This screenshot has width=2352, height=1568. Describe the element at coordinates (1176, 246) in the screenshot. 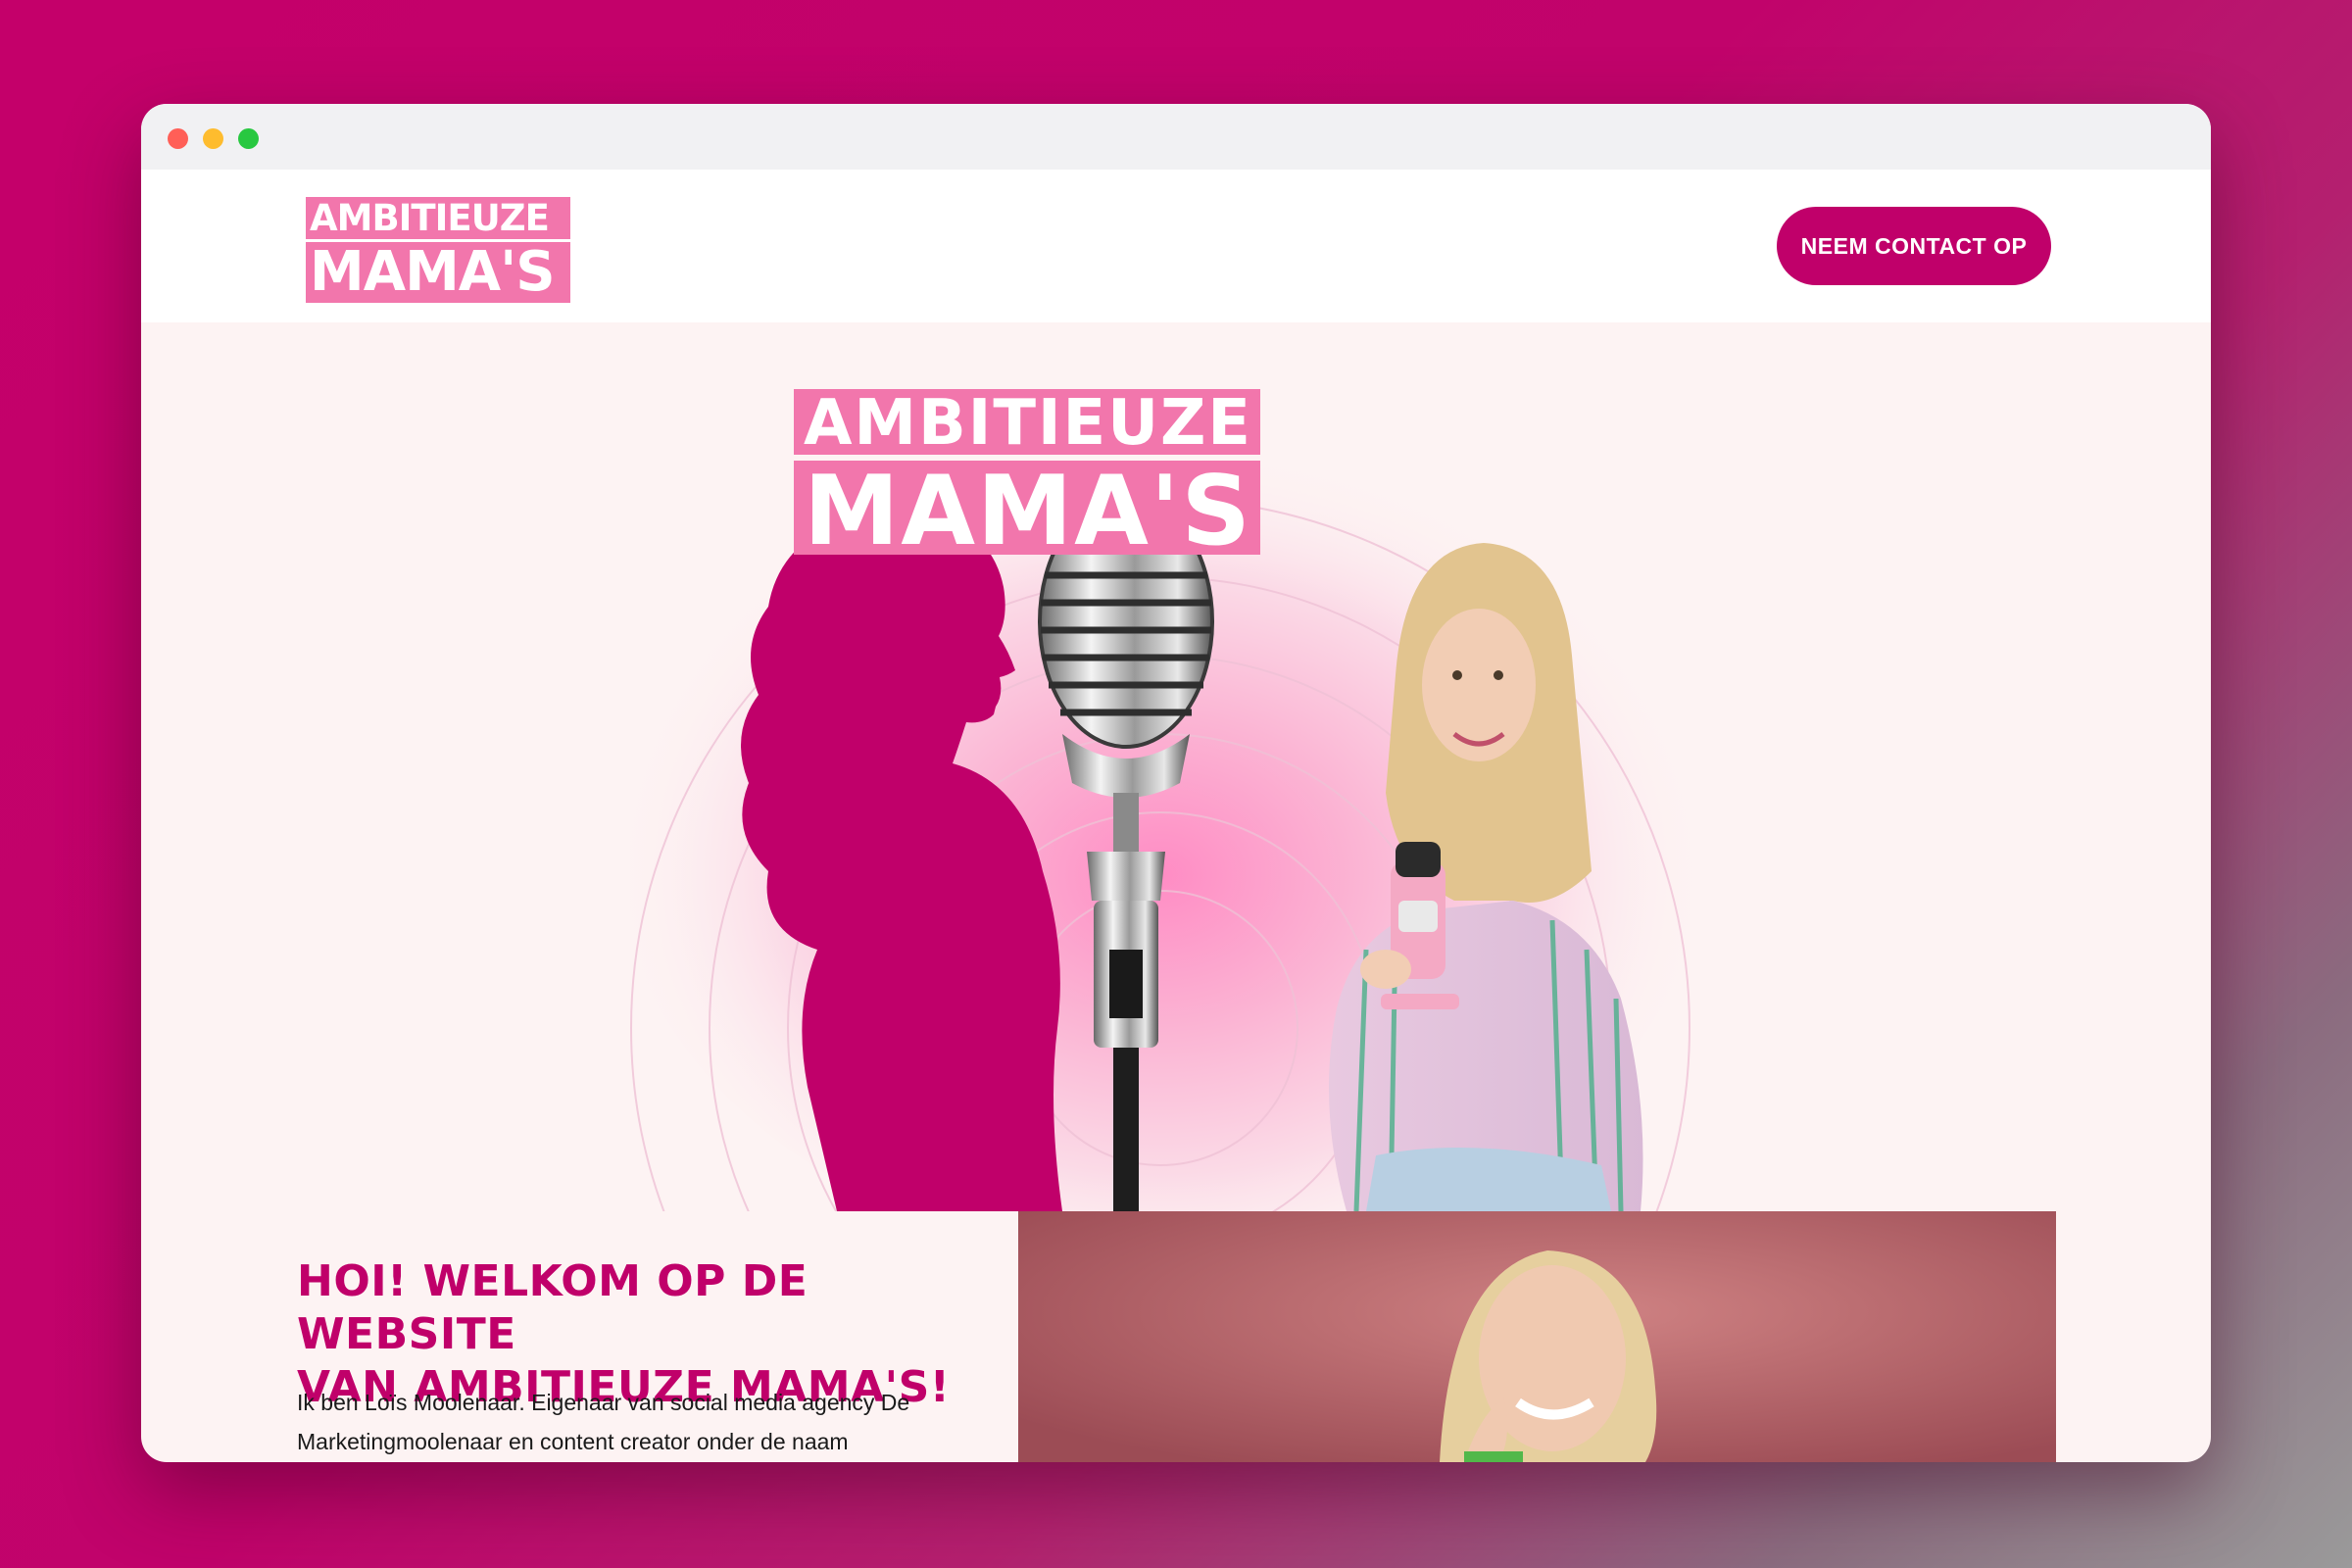

I see `site-header: AMBITIEUZE MAMA'S NEEM CONTACT OP` at that location.